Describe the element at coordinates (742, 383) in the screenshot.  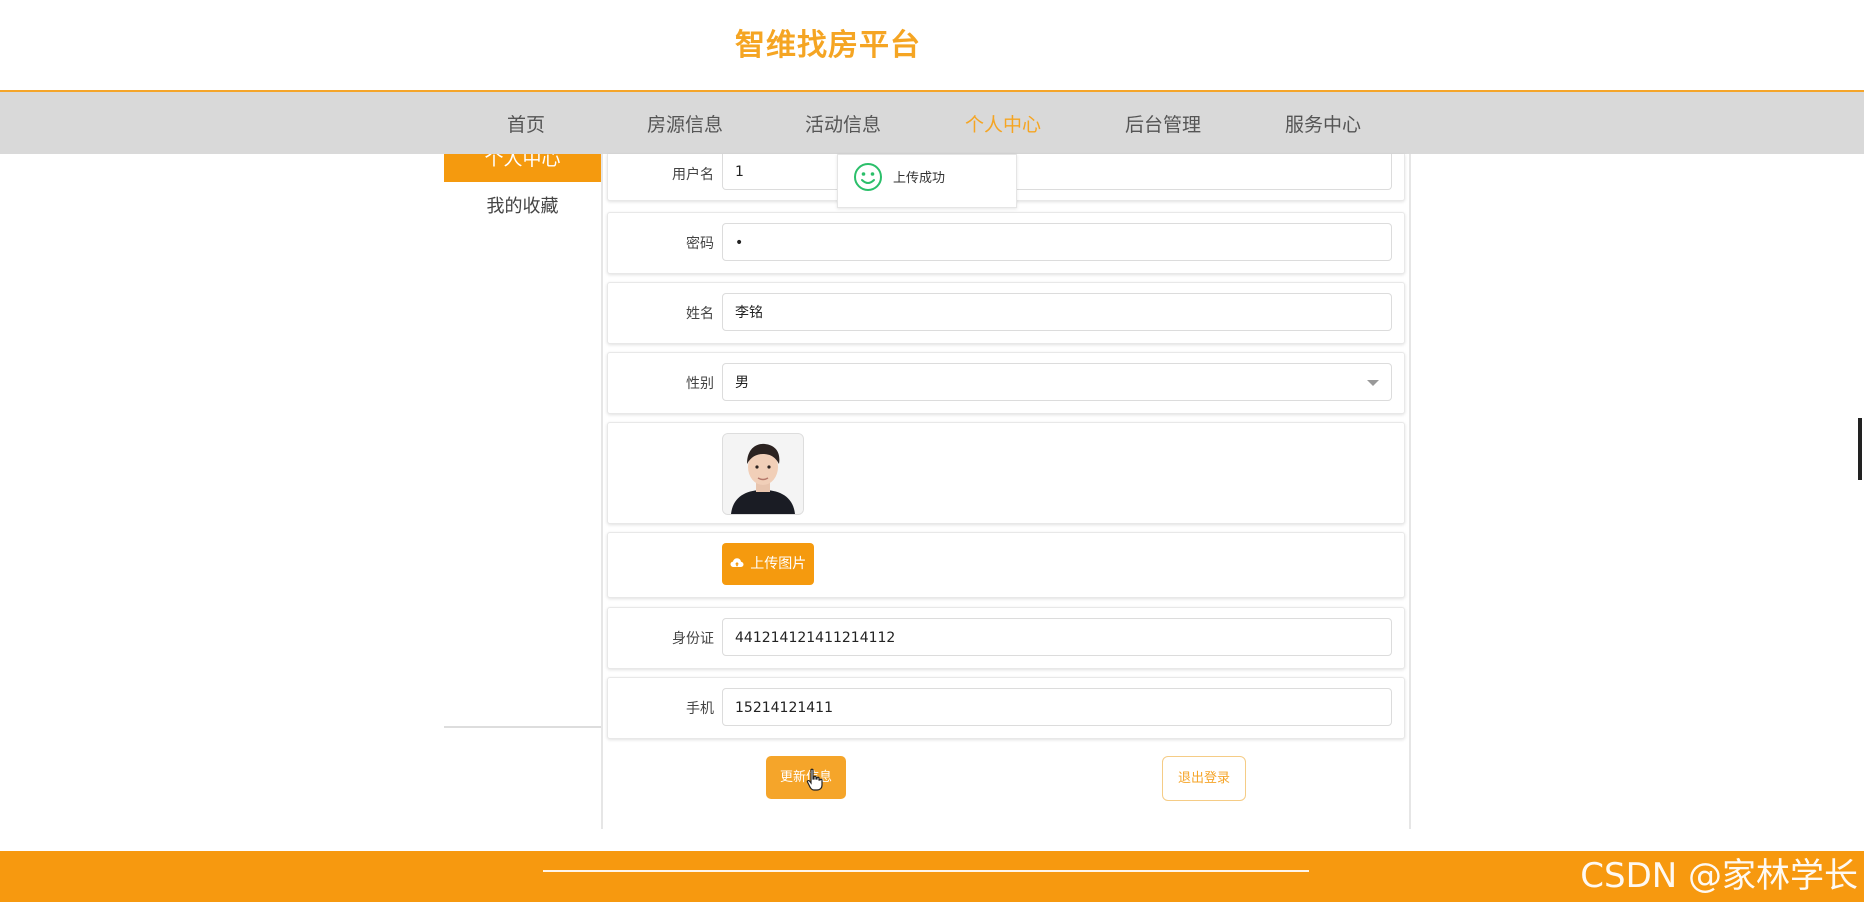
I see `gender-select-value: 男` at that location.